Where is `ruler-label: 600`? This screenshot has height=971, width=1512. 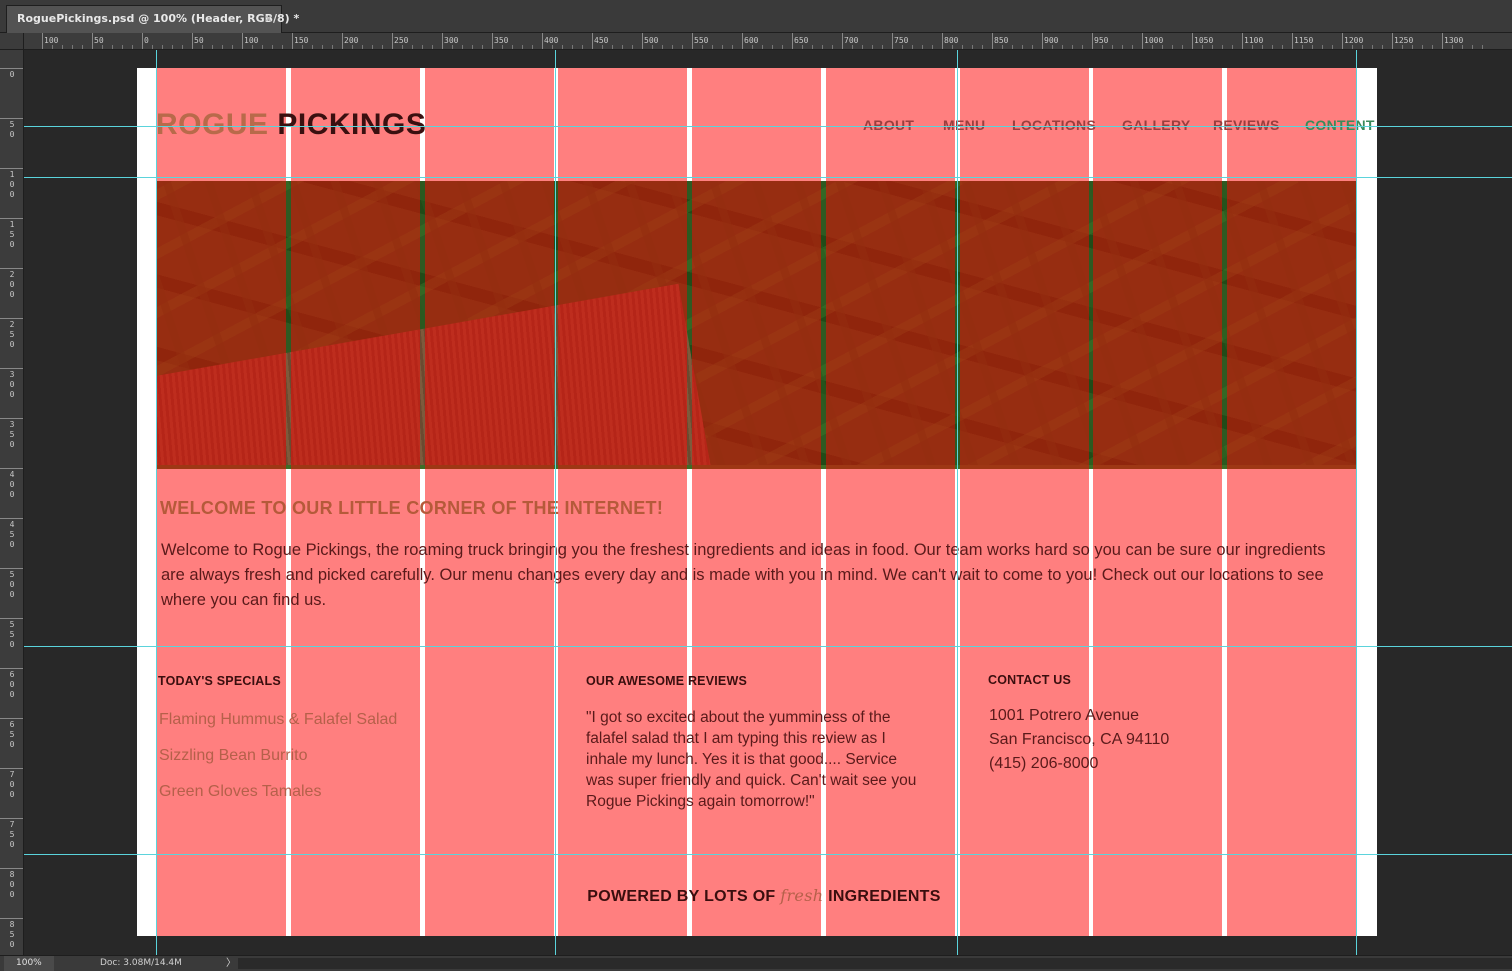
ruler-label: 600 is located at coordinates (751, 40).